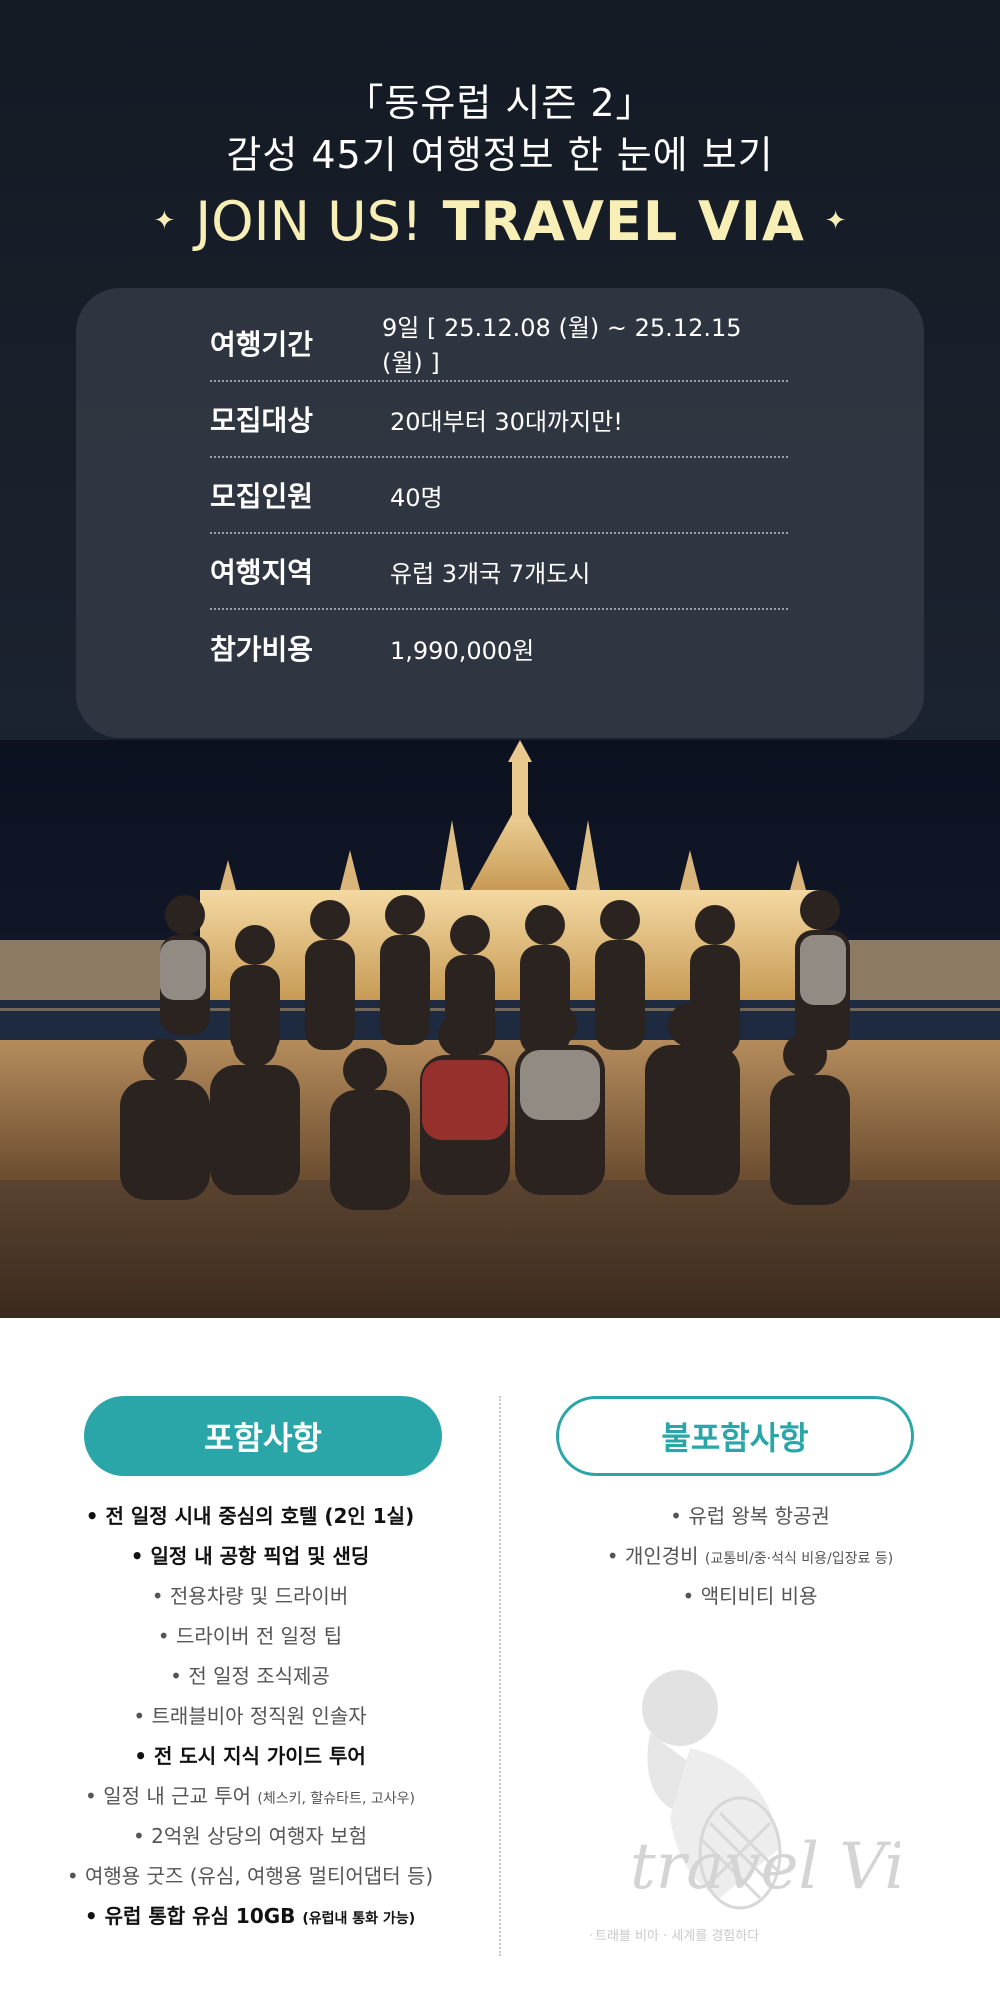  What do you see at coordinates (259, 1876) in the screenshot?
I see `included-item-text: 여행용 굿즈 (유심, 여행용 멀티어댑터 등)` at bounding box center [259, 1876].